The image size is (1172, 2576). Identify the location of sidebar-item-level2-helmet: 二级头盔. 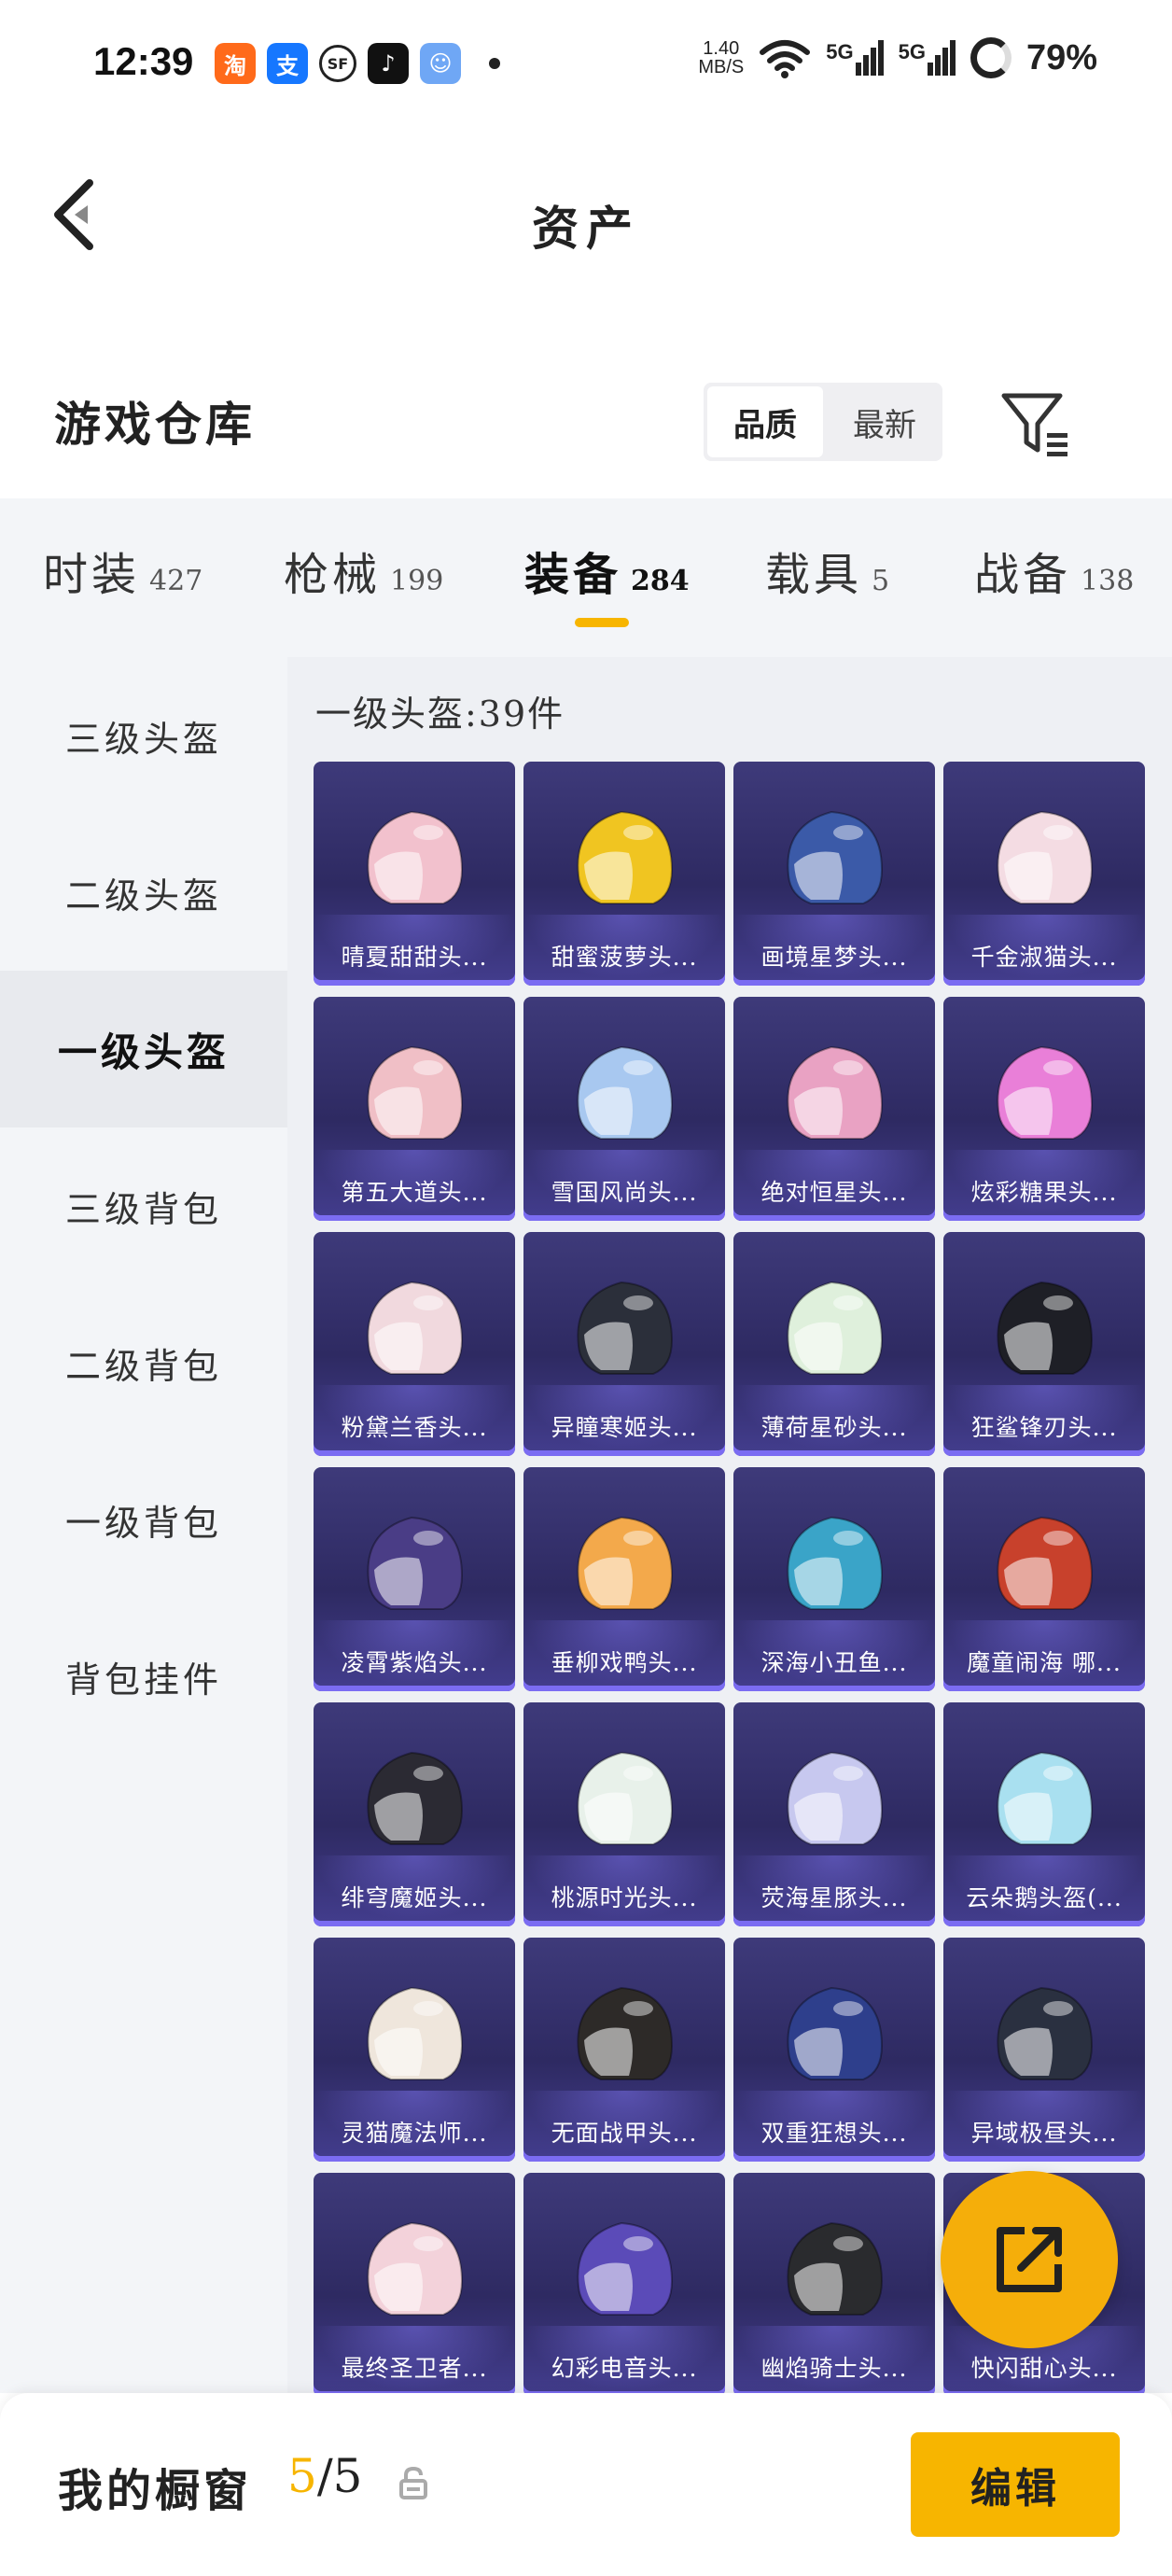
(143, 892).